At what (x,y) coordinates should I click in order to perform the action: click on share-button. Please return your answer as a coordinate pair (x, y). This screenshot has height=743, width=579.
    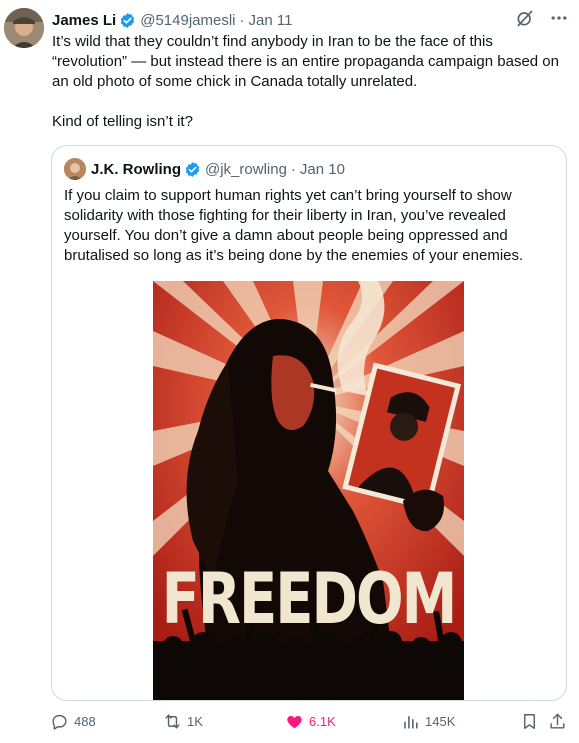
    Looking at the image, I should click on (560, 721).